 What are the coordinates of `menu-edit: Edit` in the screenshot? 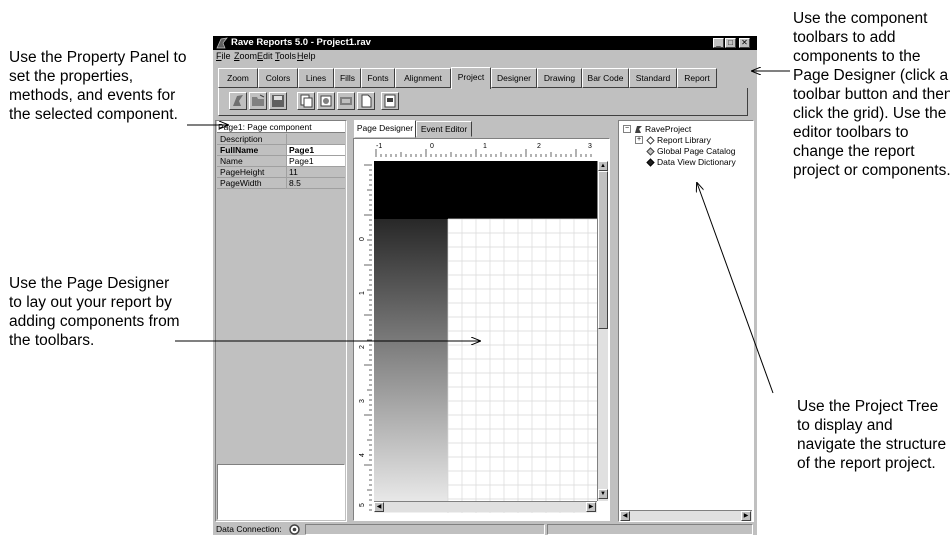 It's located at (265, 56).